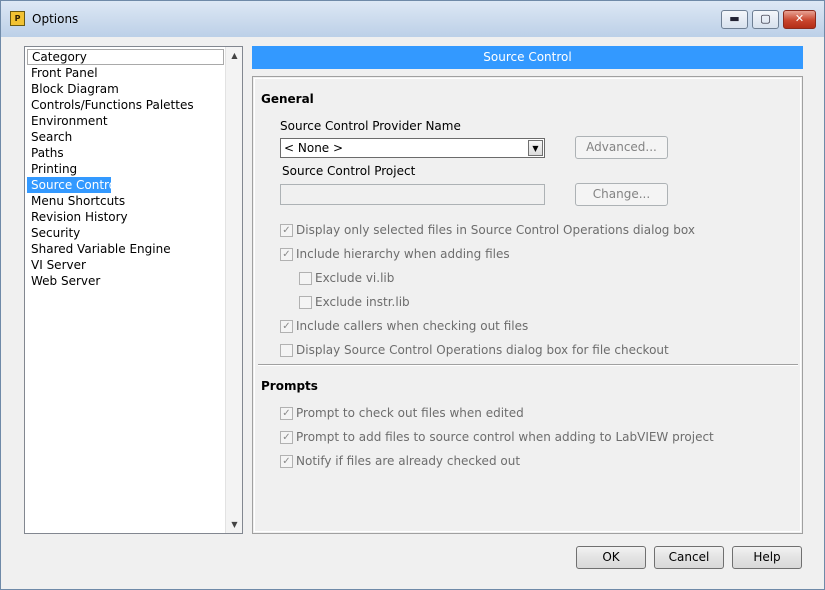 The image size is (825, 590). Describe the element at coordinates (125, 201) in the screenshot. I see `category-item-menu-shortcuts: Menu Shortcuts` at that location.